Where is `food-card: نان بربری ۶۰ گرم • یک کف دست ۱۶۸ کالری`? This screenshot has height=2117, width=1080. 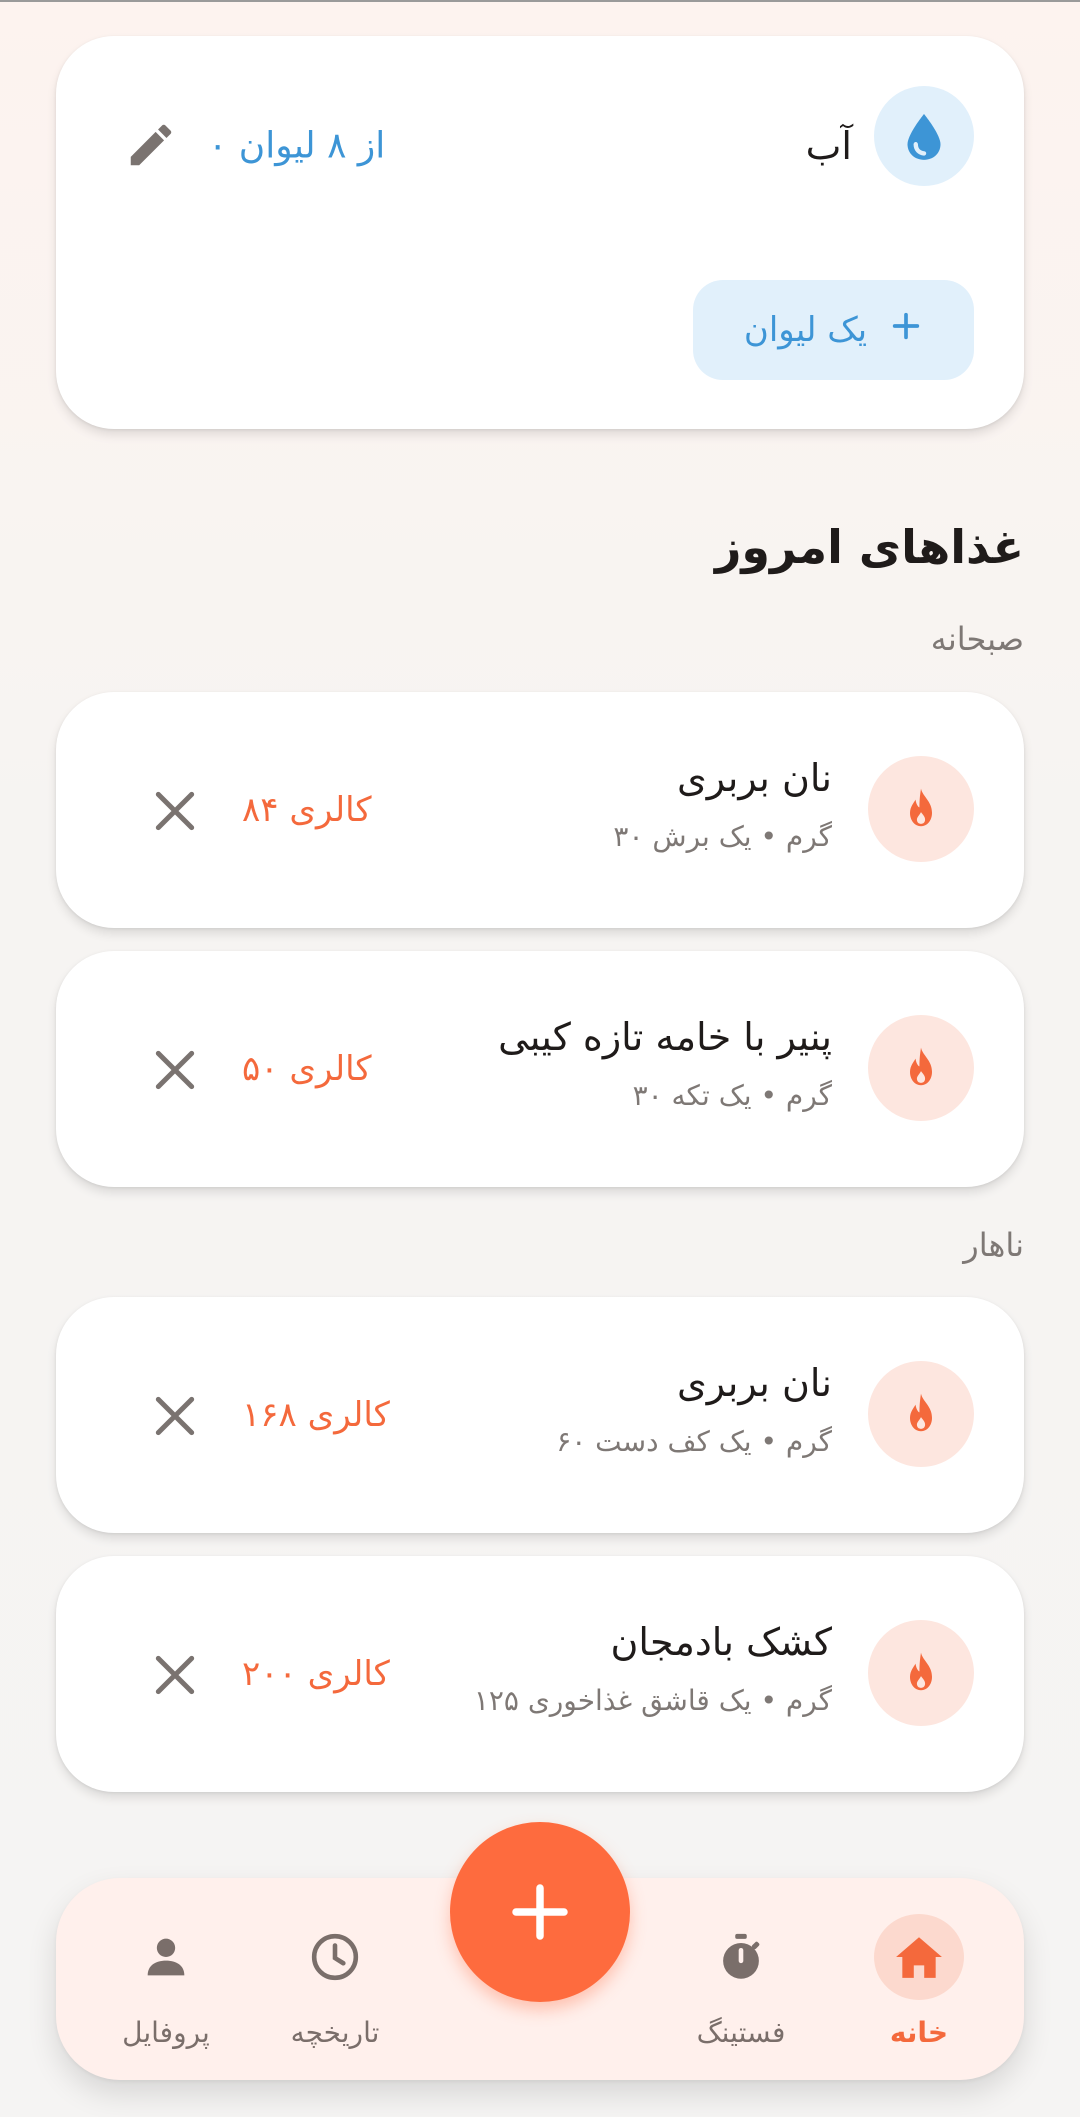
food-card: نان بربری ۶۰ گرم • یک کف دست ۱۶۸ کالری is located at coordinates (540, 1415).